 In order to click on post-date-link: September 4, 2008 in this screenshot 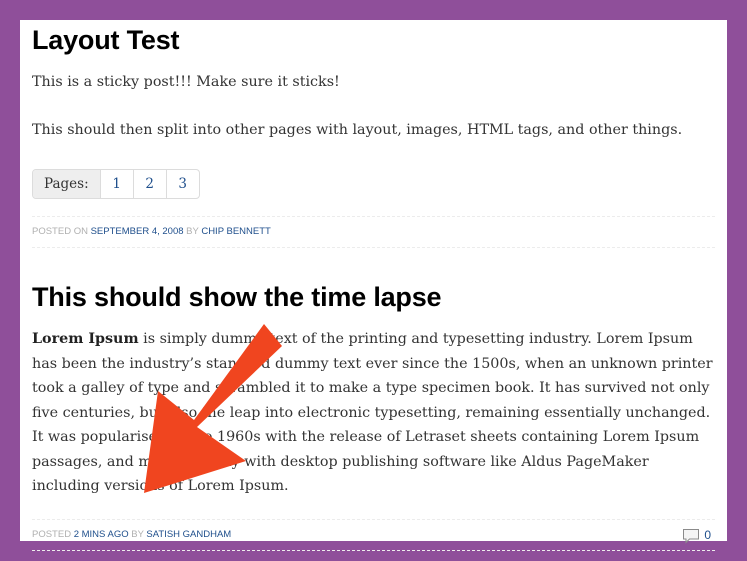, I will do `click(137, 231)`.